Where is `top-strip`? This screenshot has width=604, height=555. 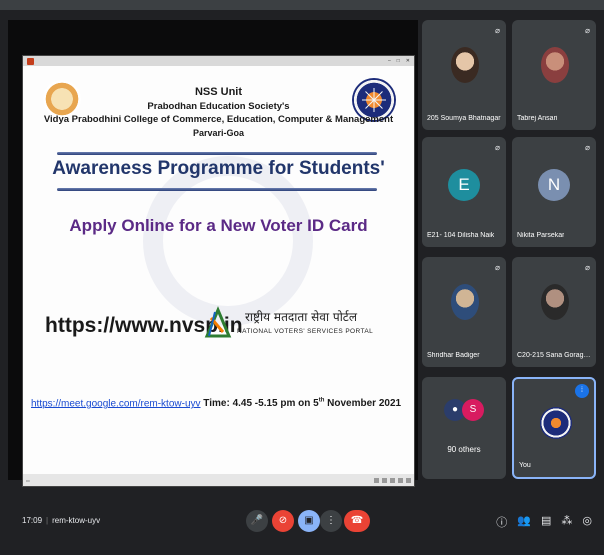 top-strip is located at coordinates (302, 5).